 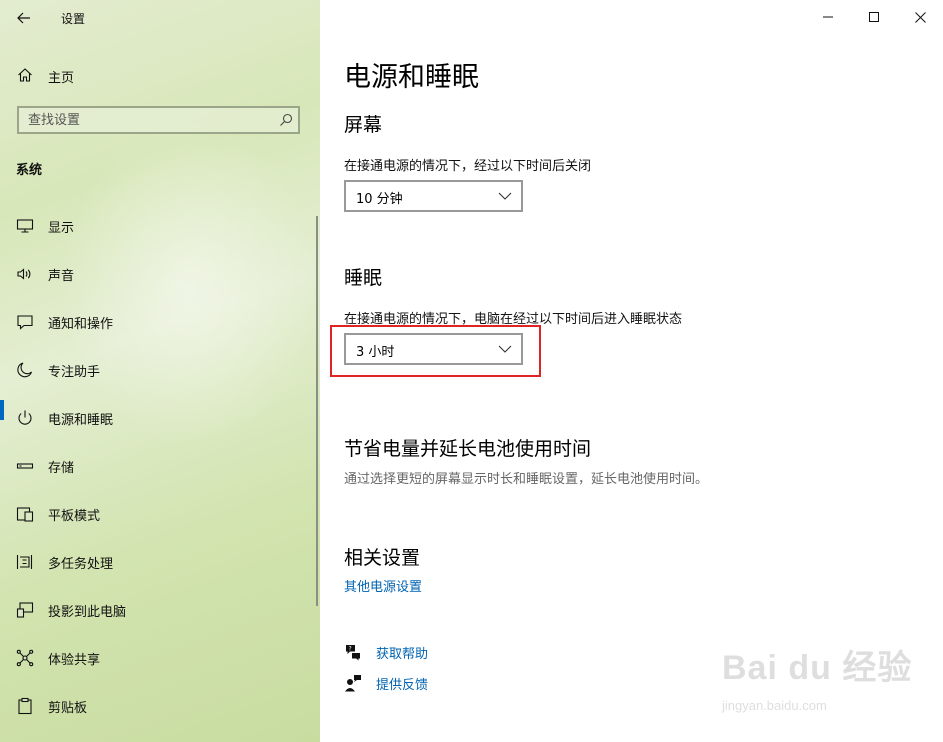 What do you see at coordinates (160, 328) in the screenshot?
I see `sidebar-item-notifications: 通知和操作` at bounding box center [160, 328].